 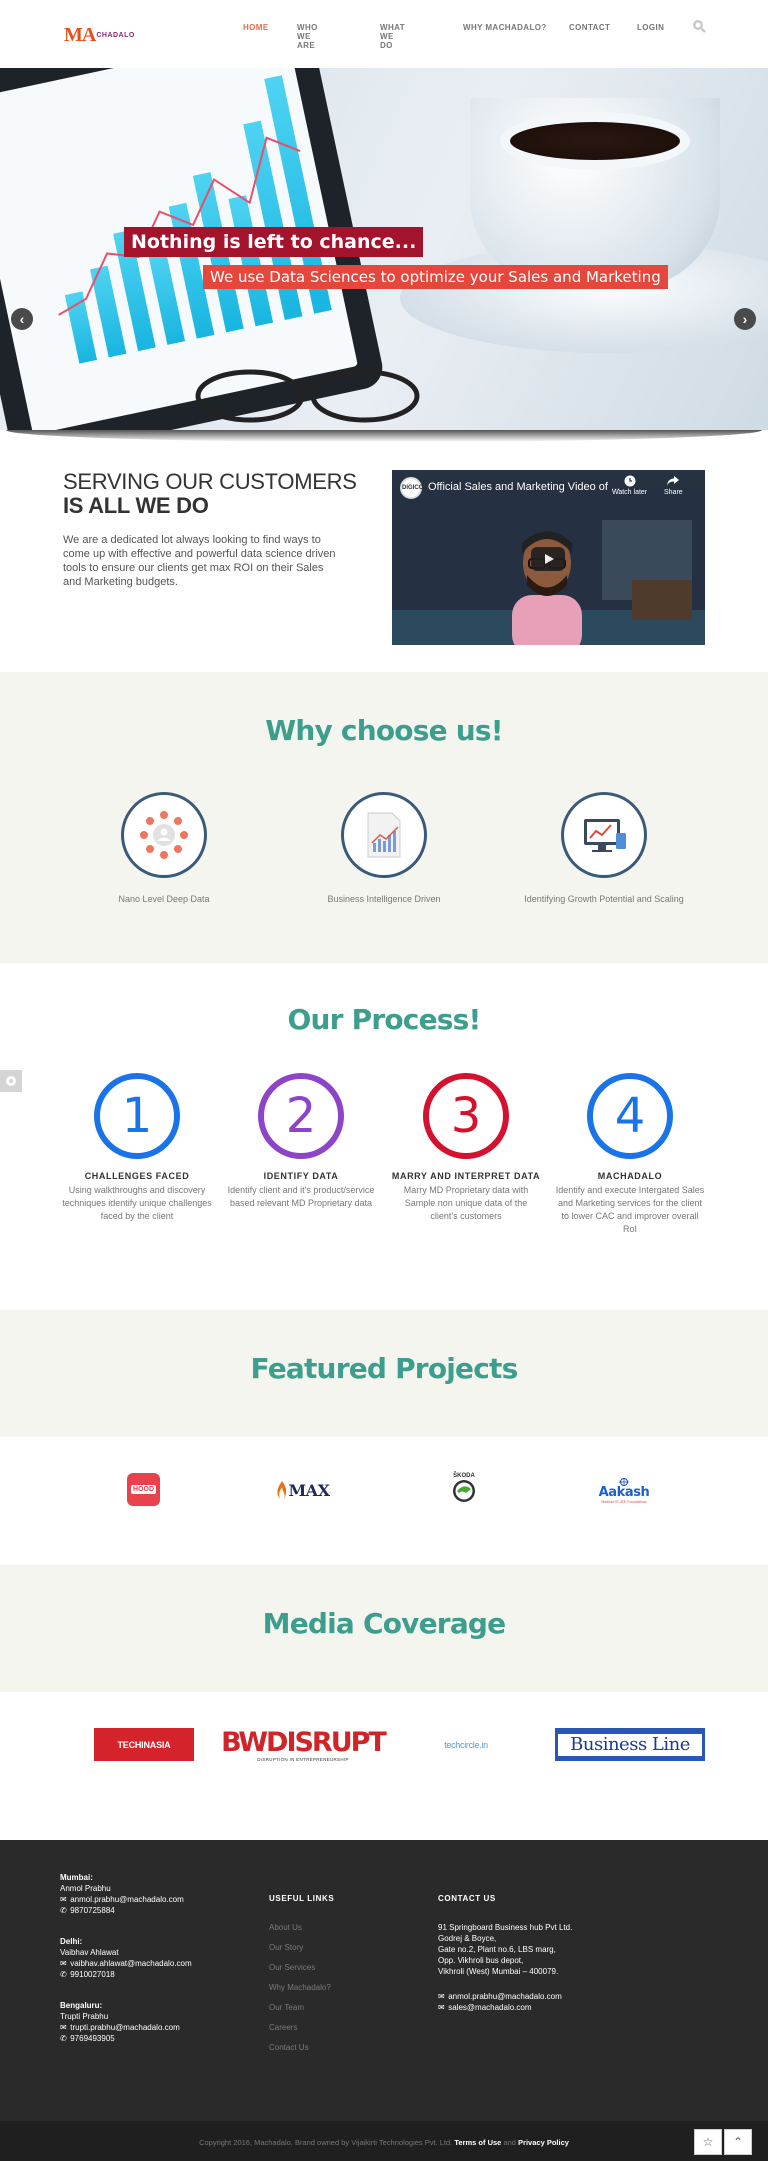 What do you see at coordinates (301, 1947) in the screenshot?
I see `footer-link-story: Our Story` at bounding box center [301, 1947].